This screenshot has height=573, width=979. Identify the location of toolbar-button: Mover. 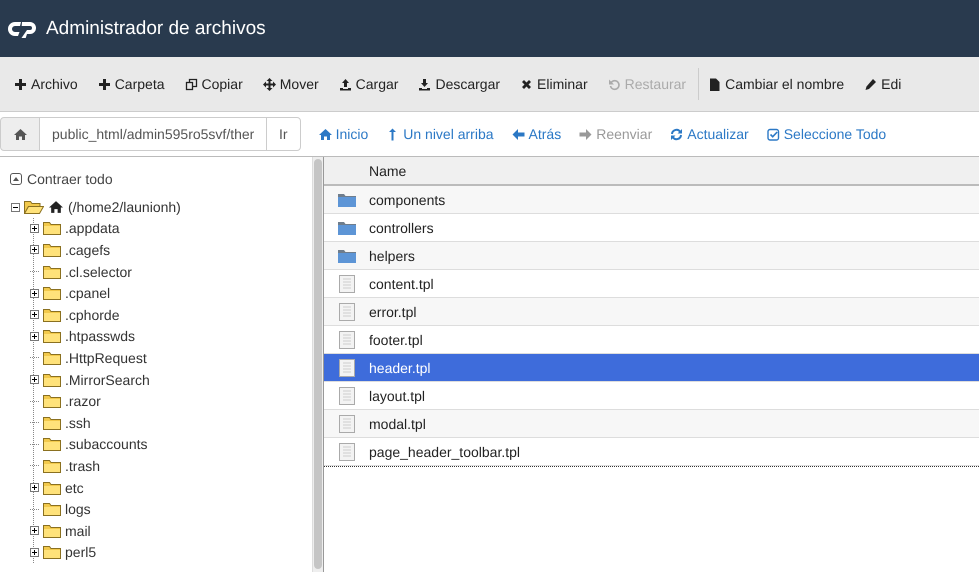
(295, 84).